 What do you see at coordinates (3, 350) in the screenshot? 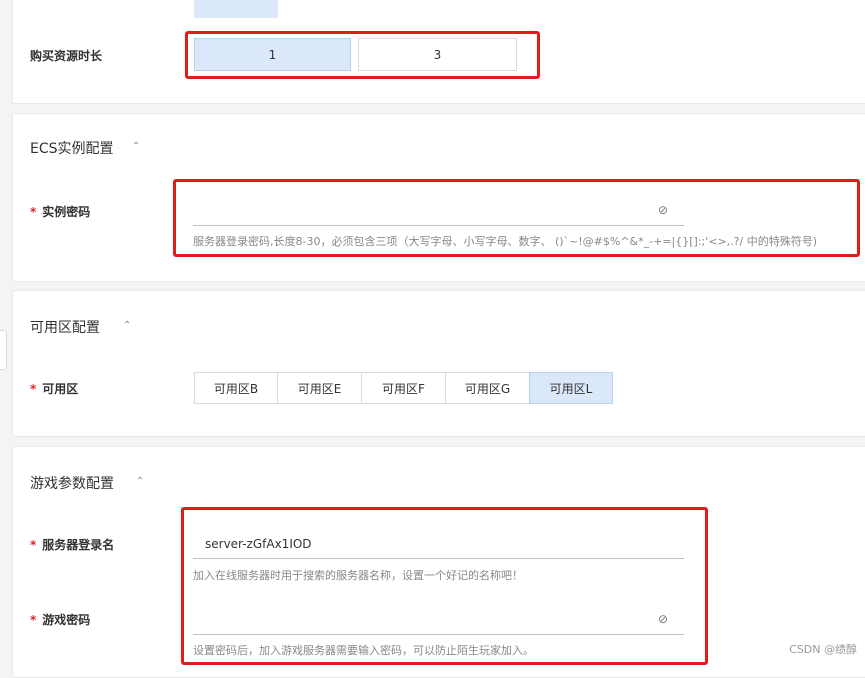
I see `side-collapse-tab` at bounding box center [3, 350].